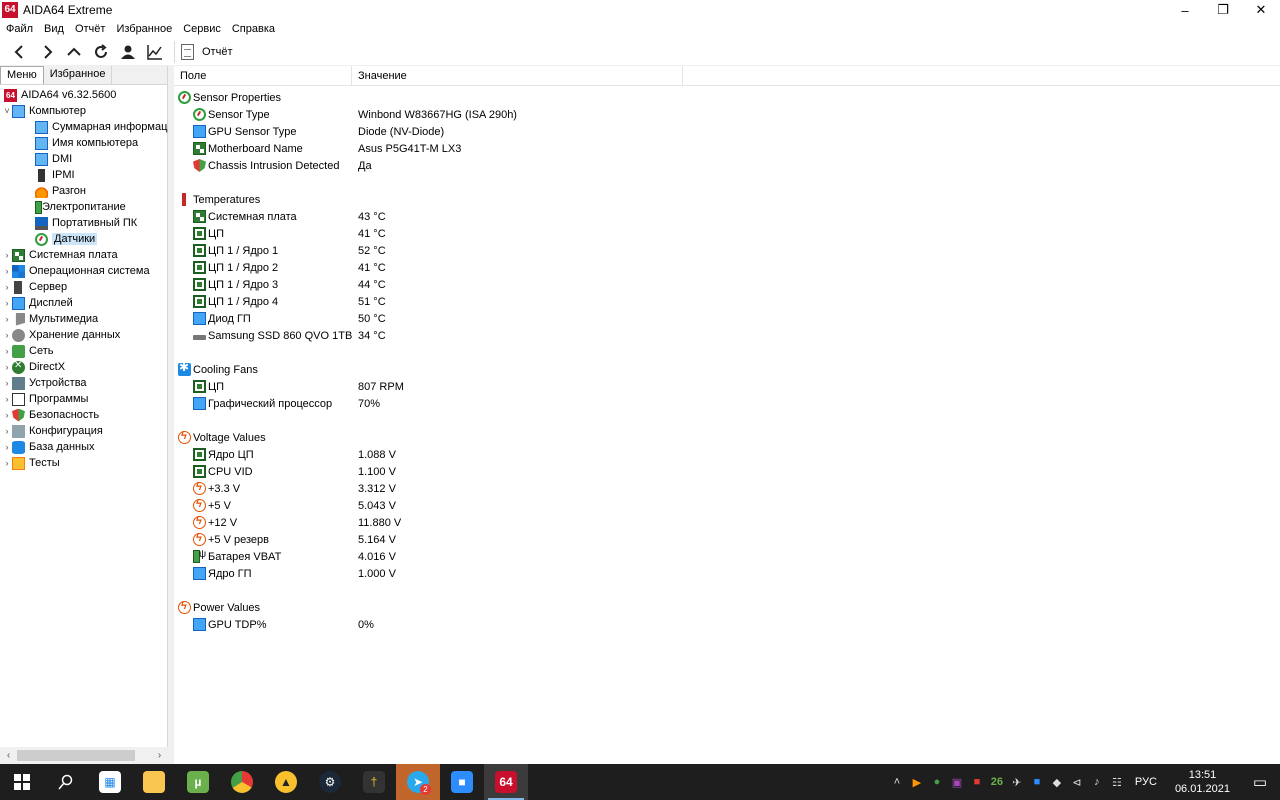 Image resolution: width=1280 pixels, height=800 pixels. I want to click on section-header: Temperatures, so click(727, 199).